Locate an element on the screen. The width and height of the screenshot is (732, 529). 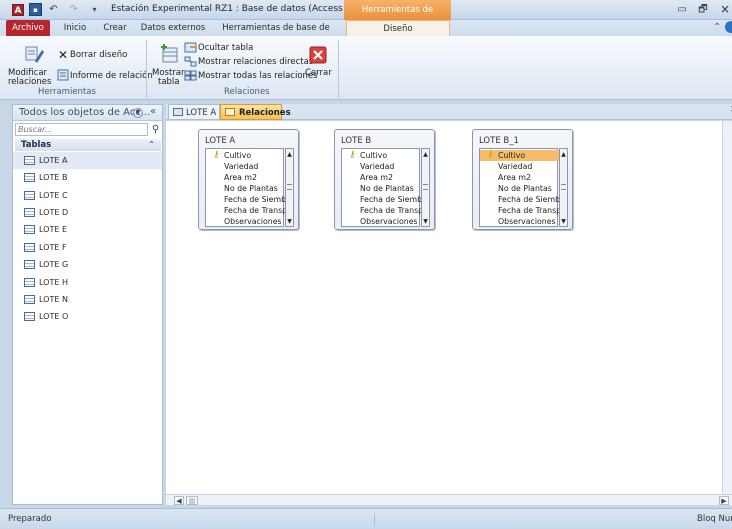
ribbon-minimize-icon: ⌃ is located at coordinates (718, 27).